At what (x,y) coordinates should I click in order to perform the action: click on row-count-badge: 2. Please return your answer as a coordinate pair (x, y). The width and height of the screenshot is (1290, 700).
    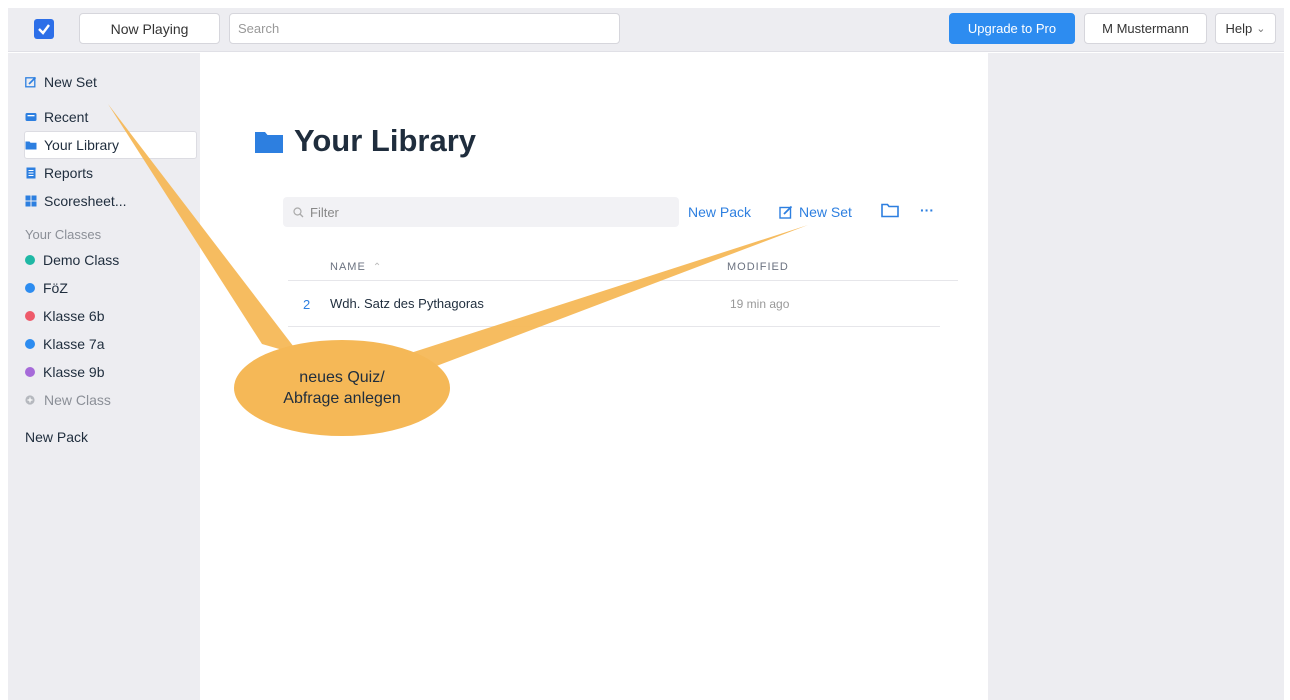
    Looking at the image, I should click on (307, 304).